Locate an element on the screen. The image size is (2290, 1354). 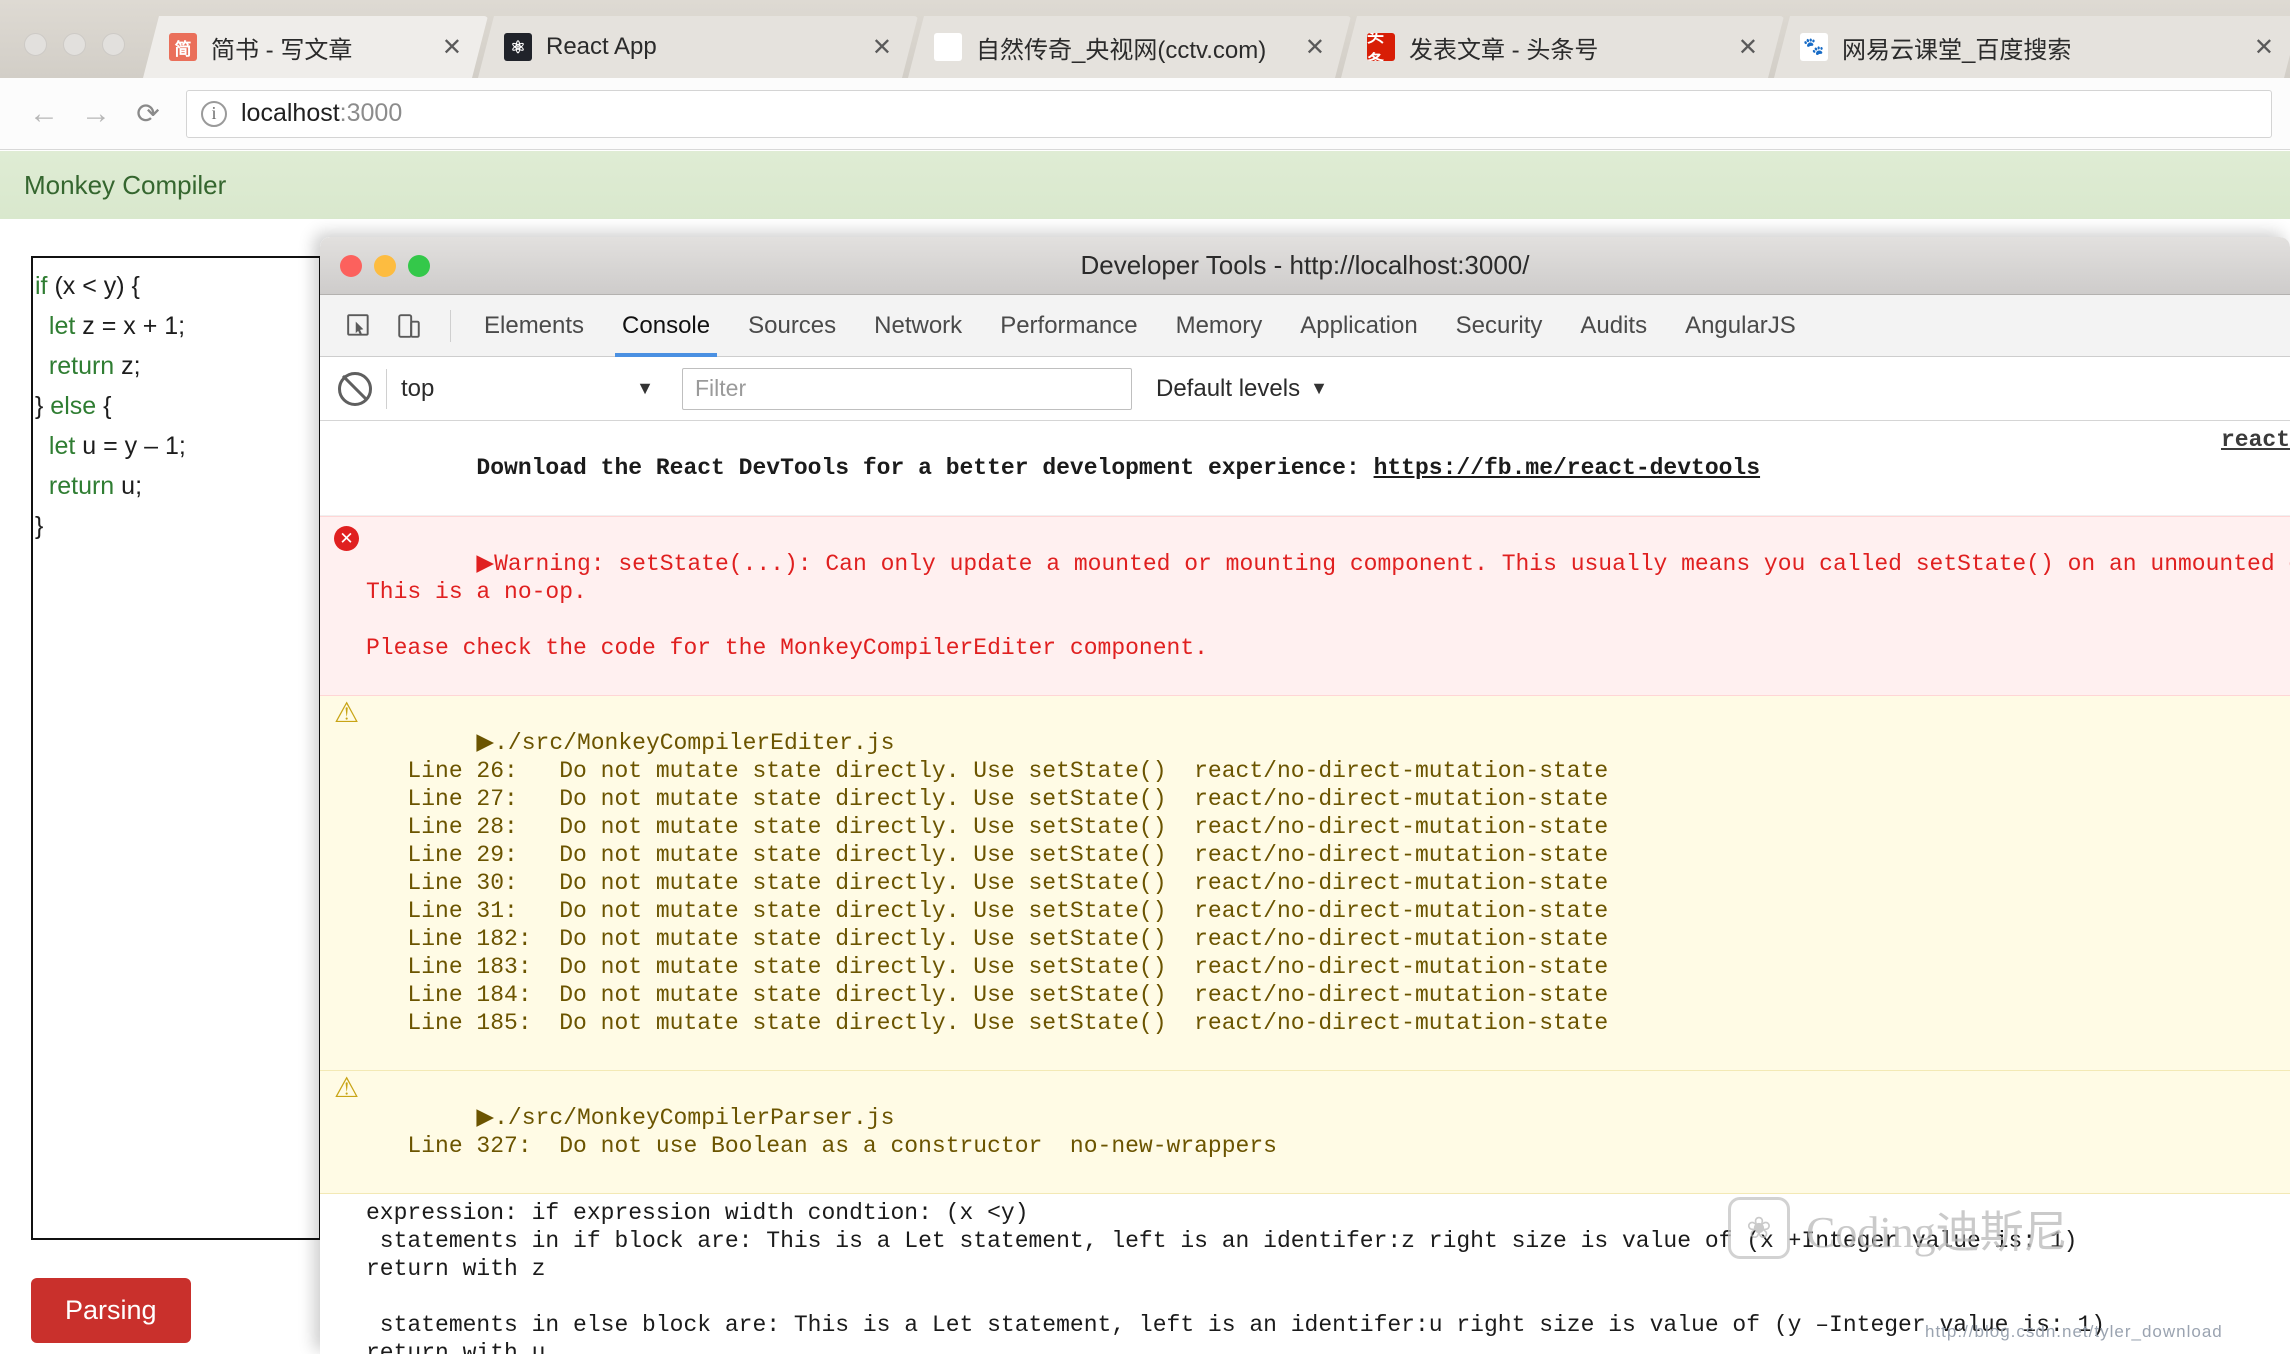
parsing-button: Parsing is located at coordinates (111, 1310).